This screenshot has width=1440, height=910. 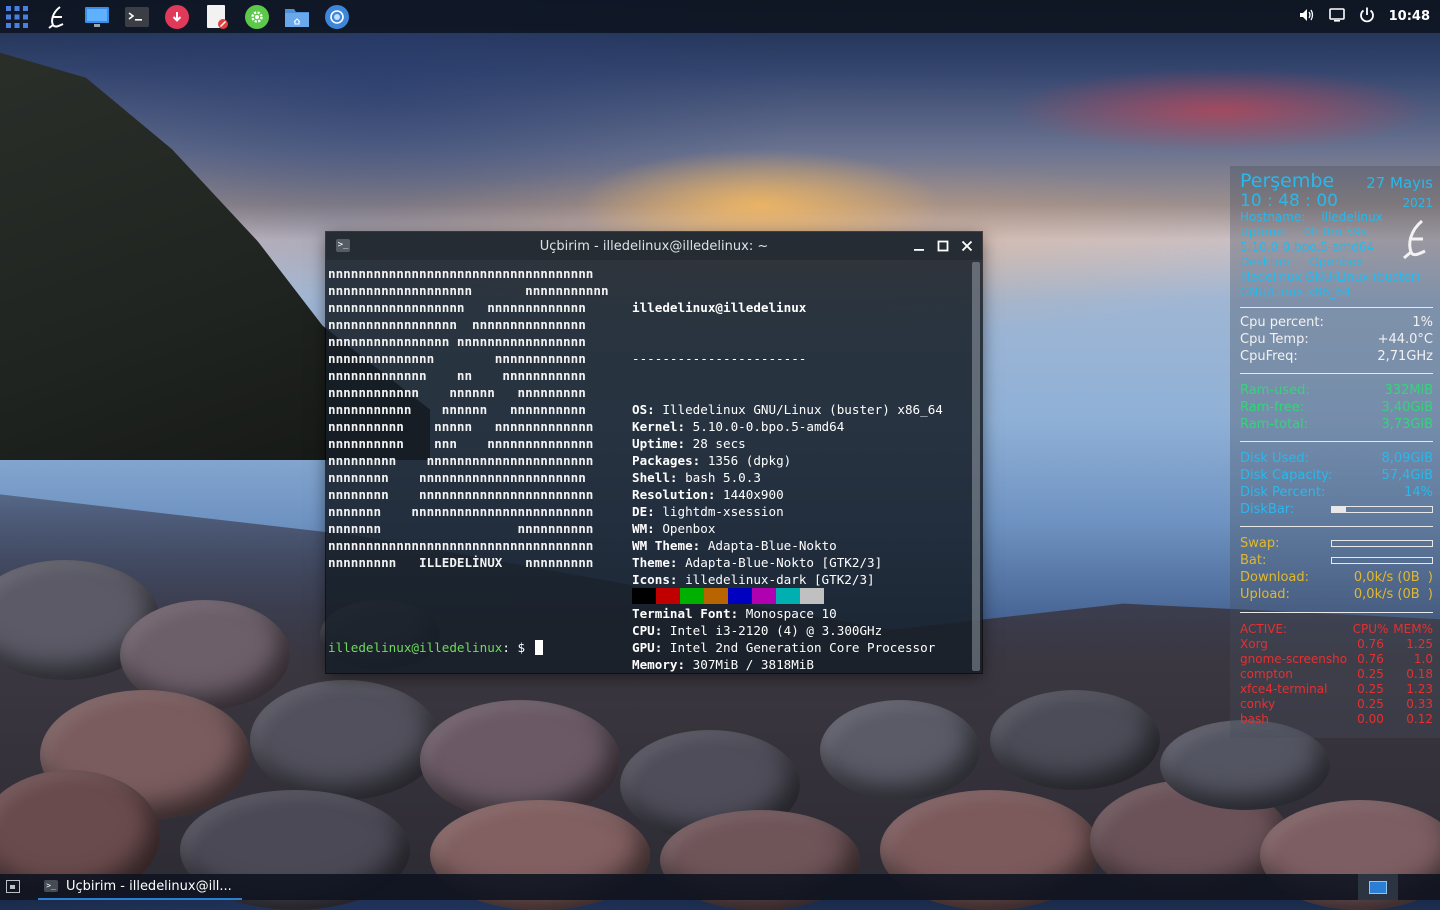 What do you see at coordinates (674, 494) in the screenshot?
I see `neofetch-key: Resolution:` at bounding box center [674, 494].